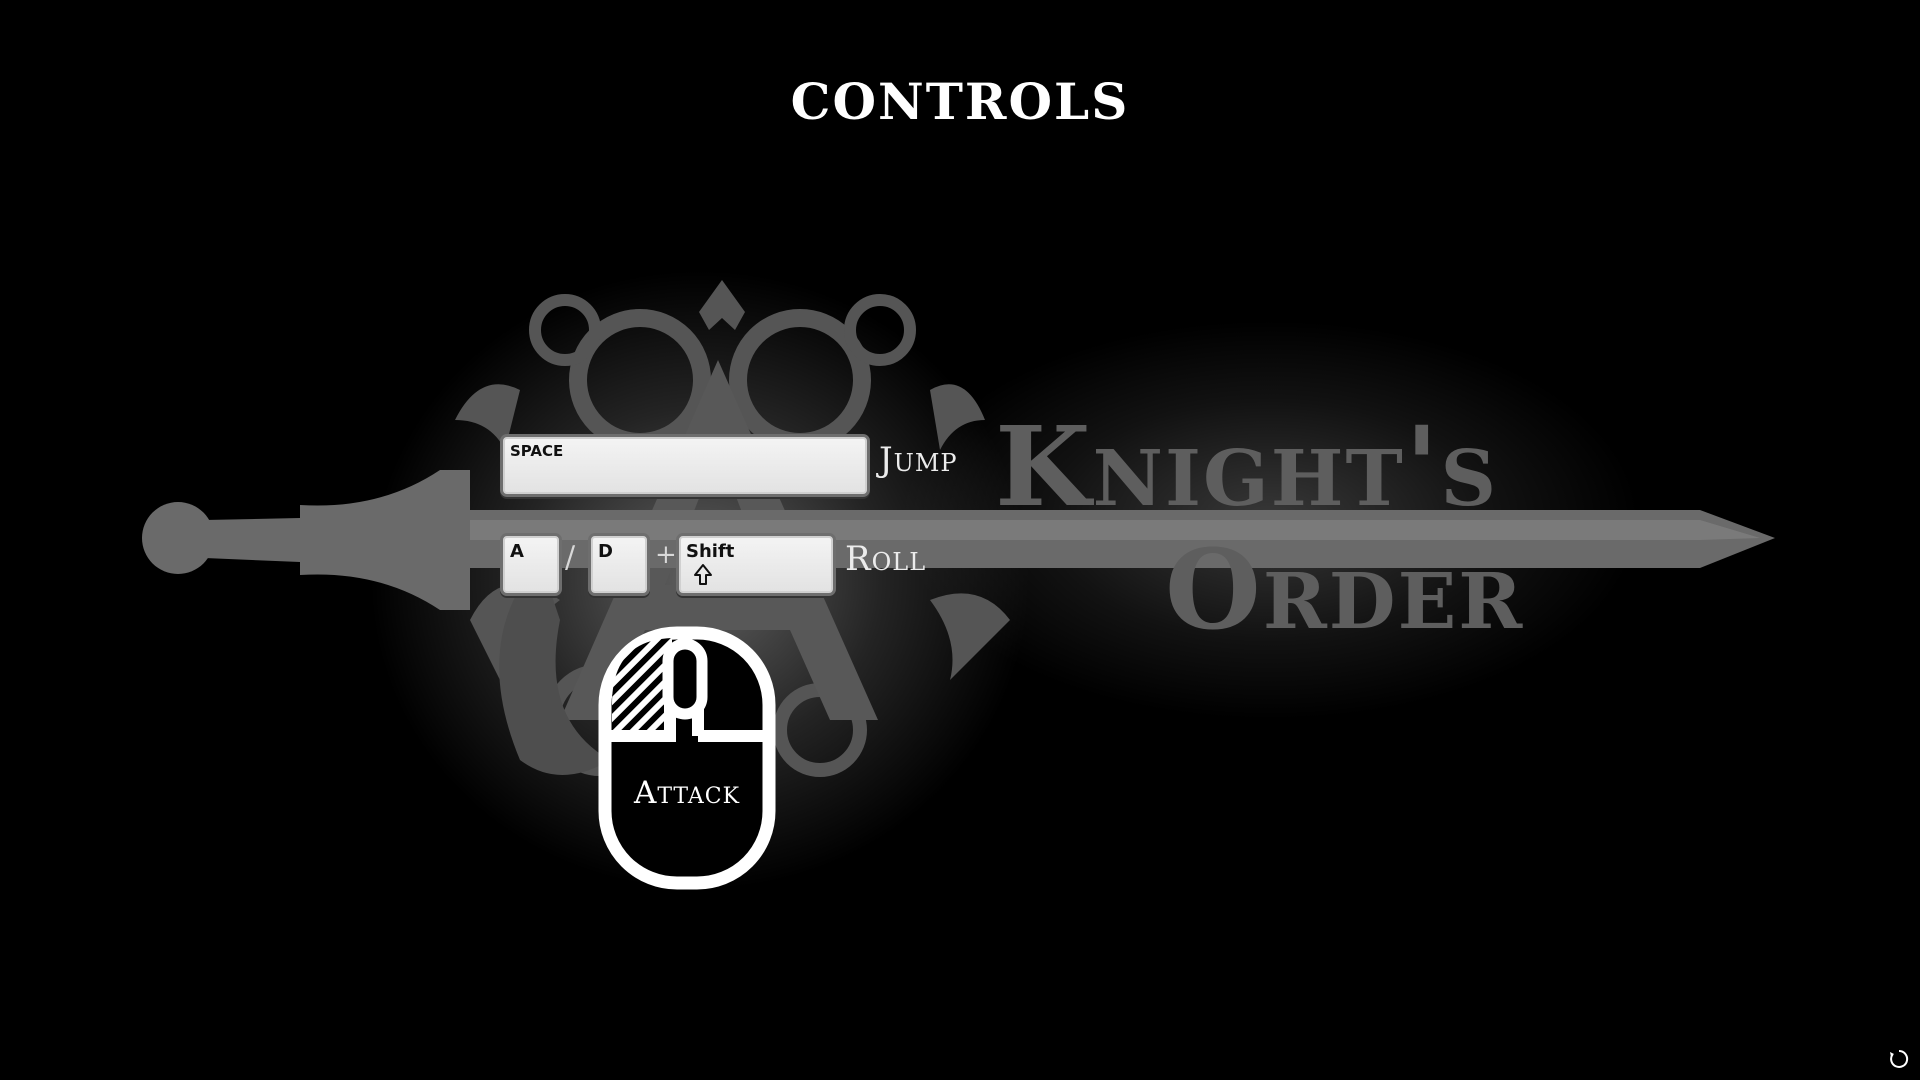  Describe the element at coordinates (531, 564) in the screenshot. I see `a-key: A` at that location.